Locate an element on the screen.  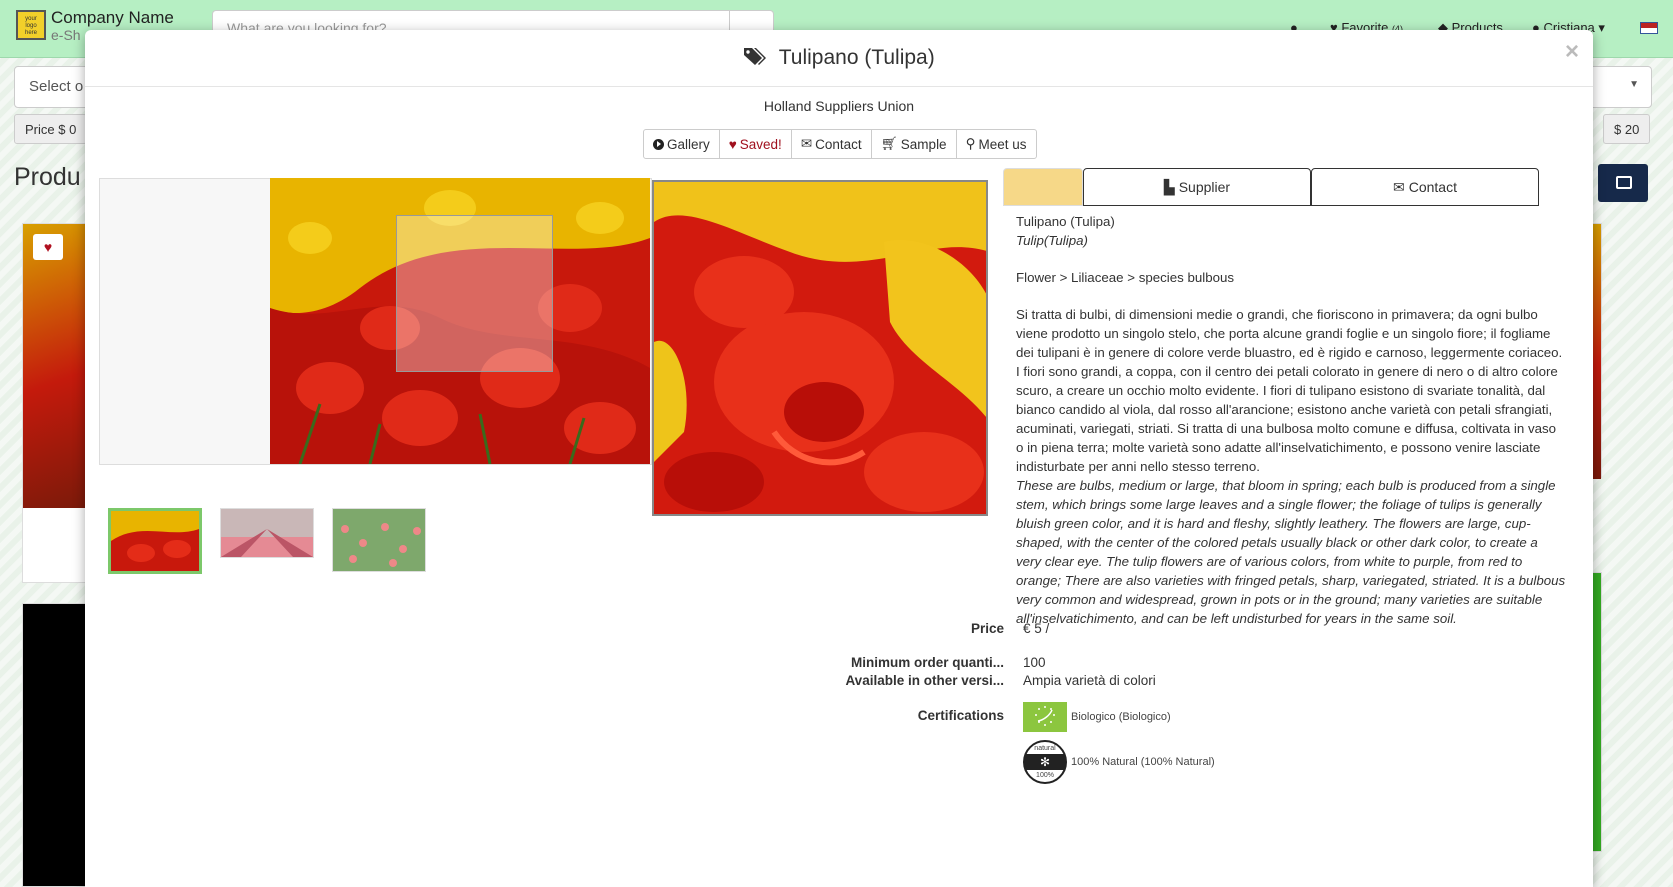
modal-title: Tulipano (Tulipa) is located at coordinates (839, 58).